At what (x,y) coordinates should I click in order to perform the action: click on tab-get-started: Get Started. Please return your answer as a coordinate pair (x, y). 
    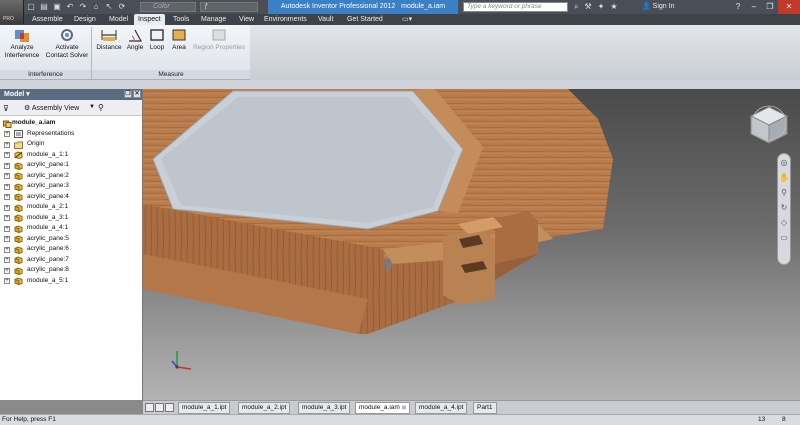
    Looking at the image, I should click on (365, 19).